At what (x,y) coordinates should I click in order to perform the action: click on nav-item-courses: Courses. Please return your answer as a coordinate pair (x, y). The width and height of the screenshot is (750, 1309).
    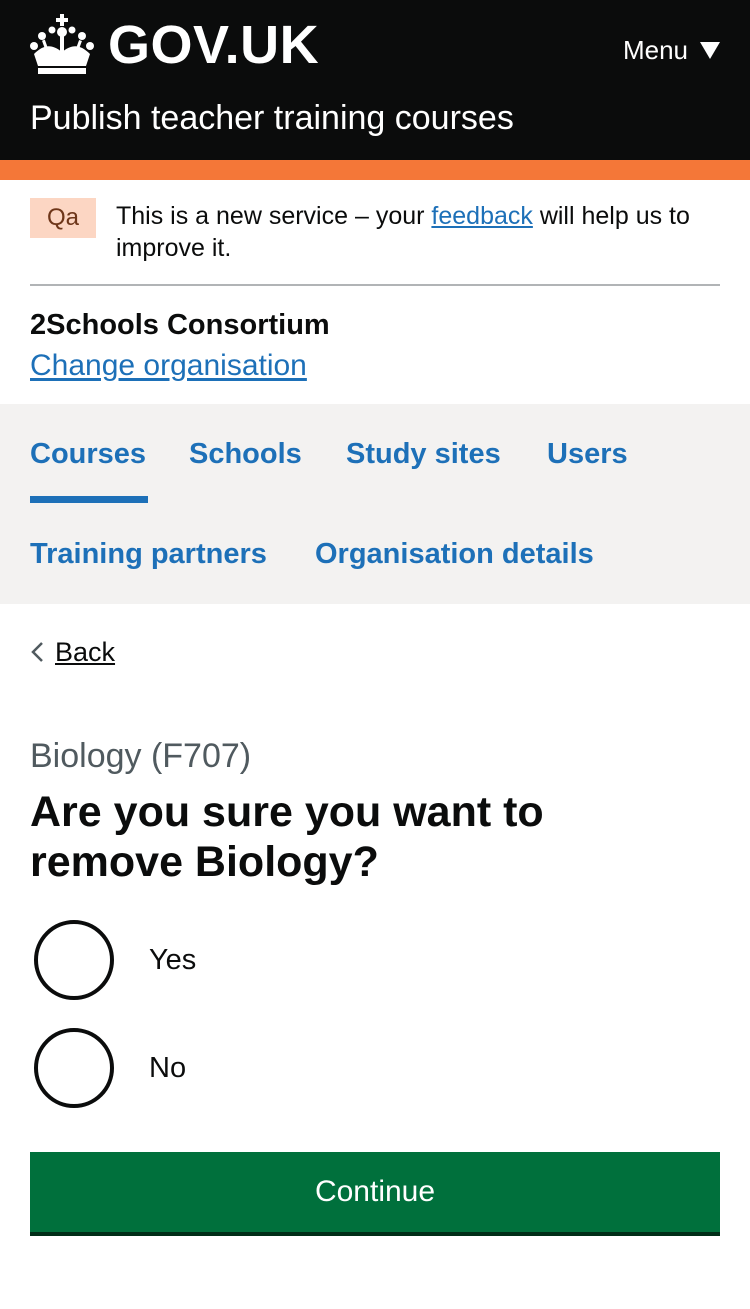
    Looking at the image, I should click on (88, 454).